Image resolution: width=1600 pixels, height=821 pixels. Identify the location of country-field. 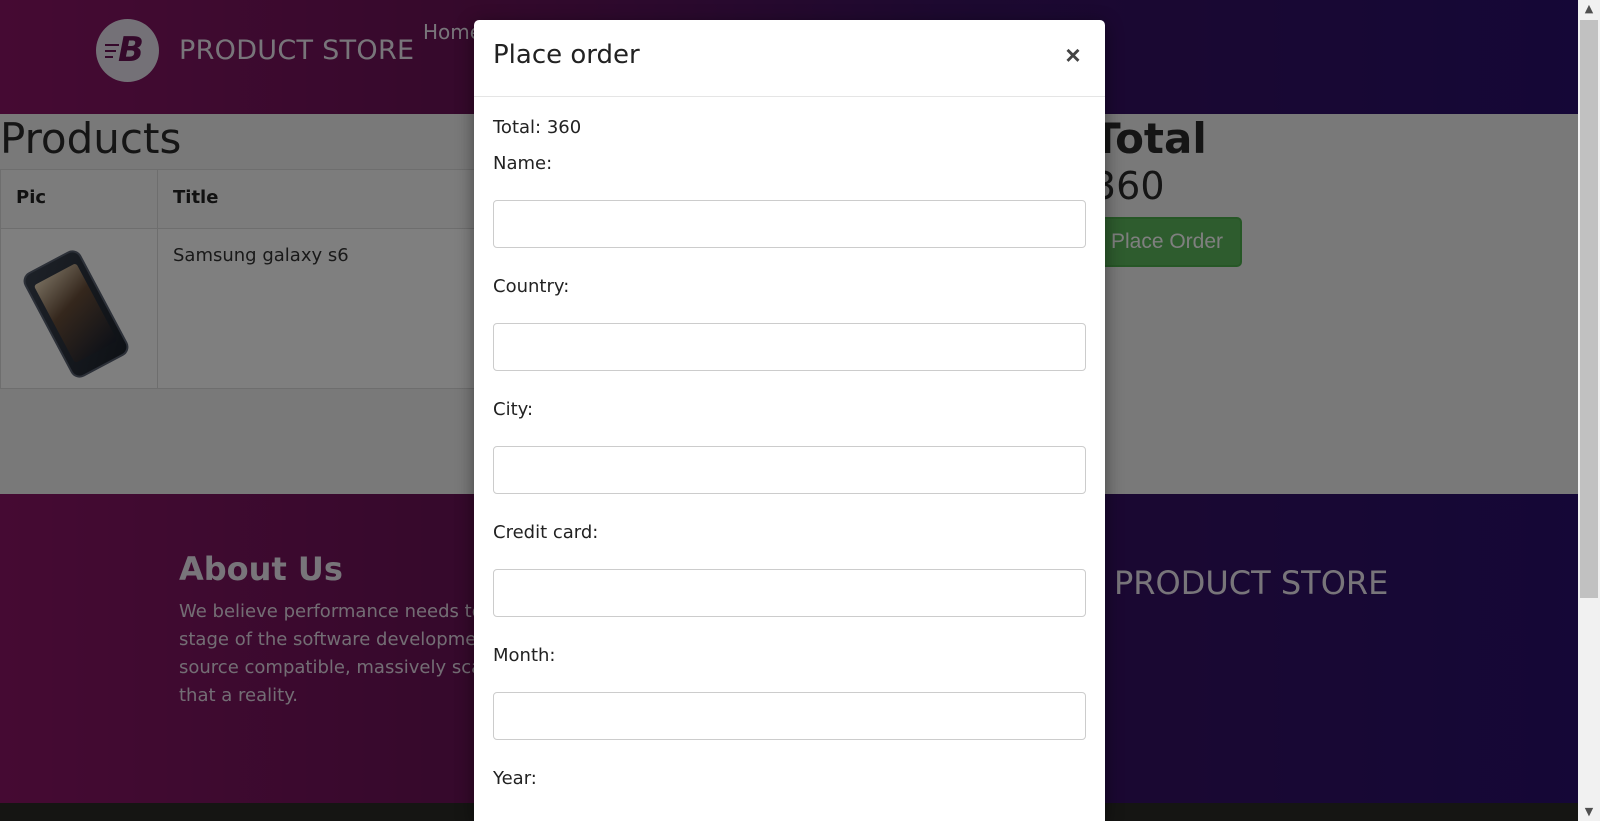
(789, 347).